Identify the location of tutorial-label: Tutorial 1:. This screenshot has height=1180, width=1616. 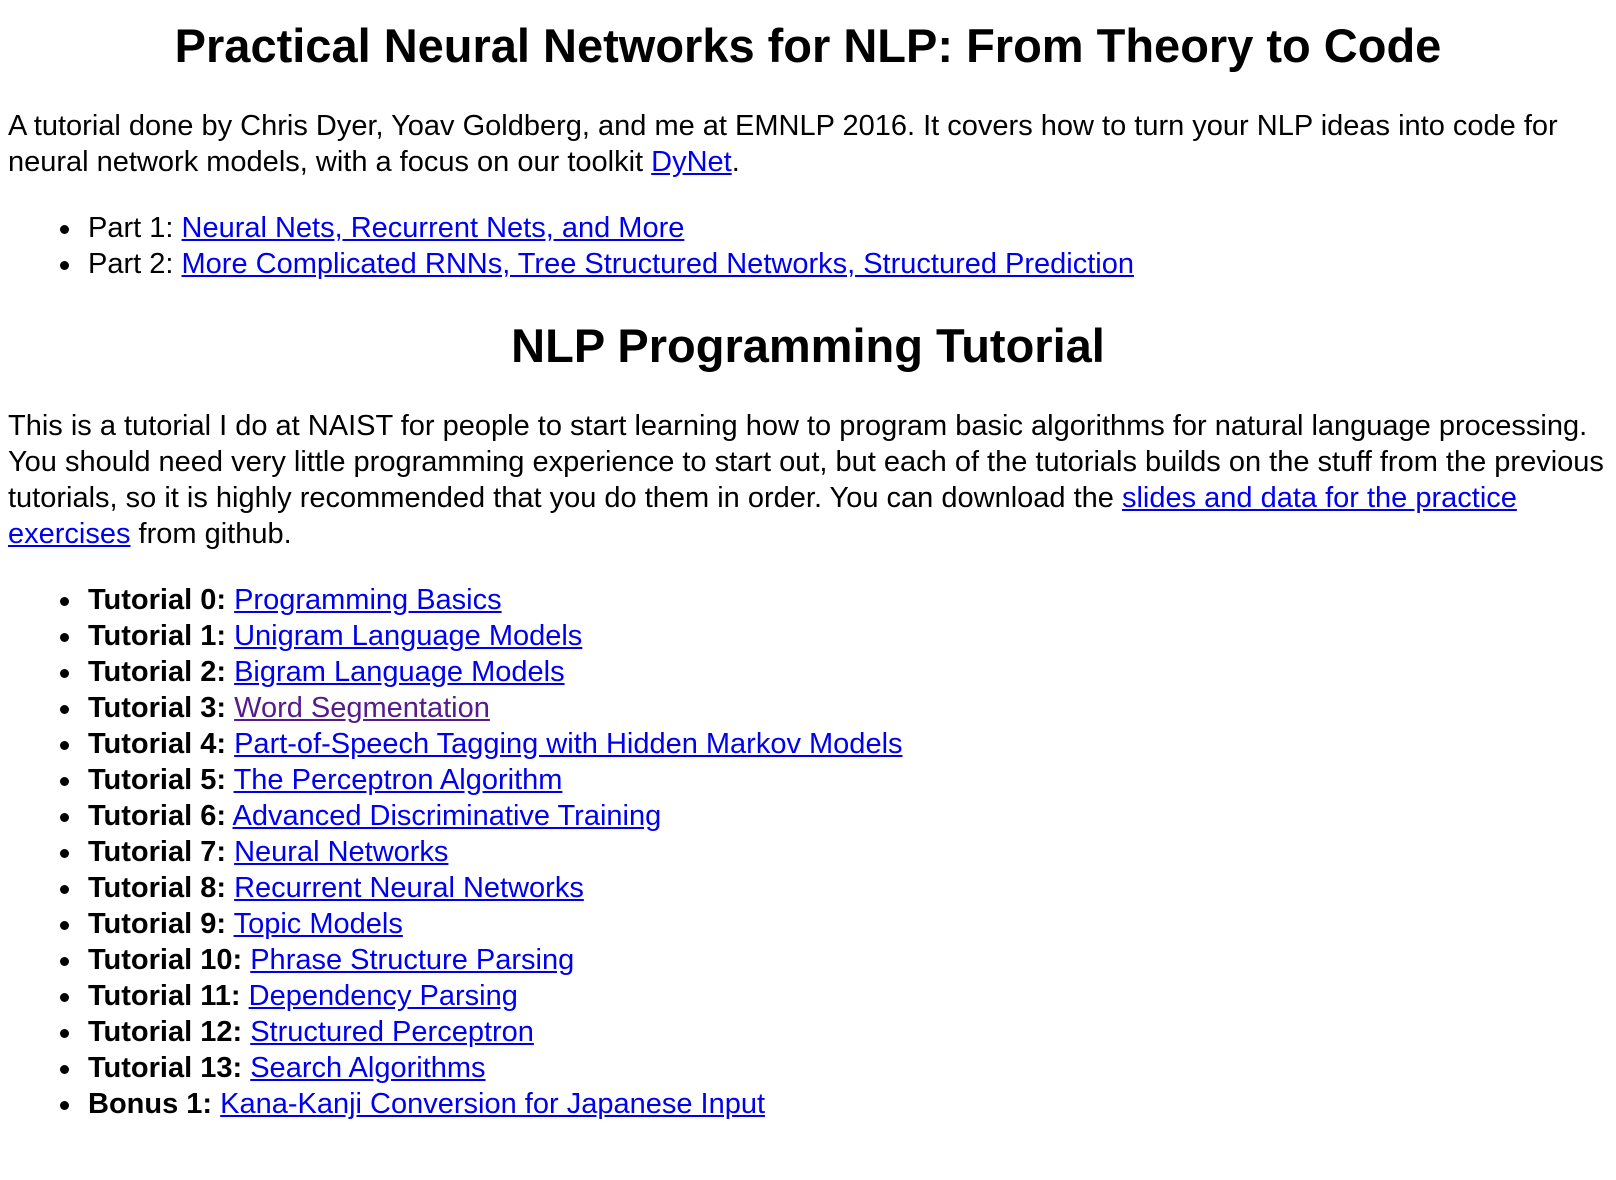
(157, 636).